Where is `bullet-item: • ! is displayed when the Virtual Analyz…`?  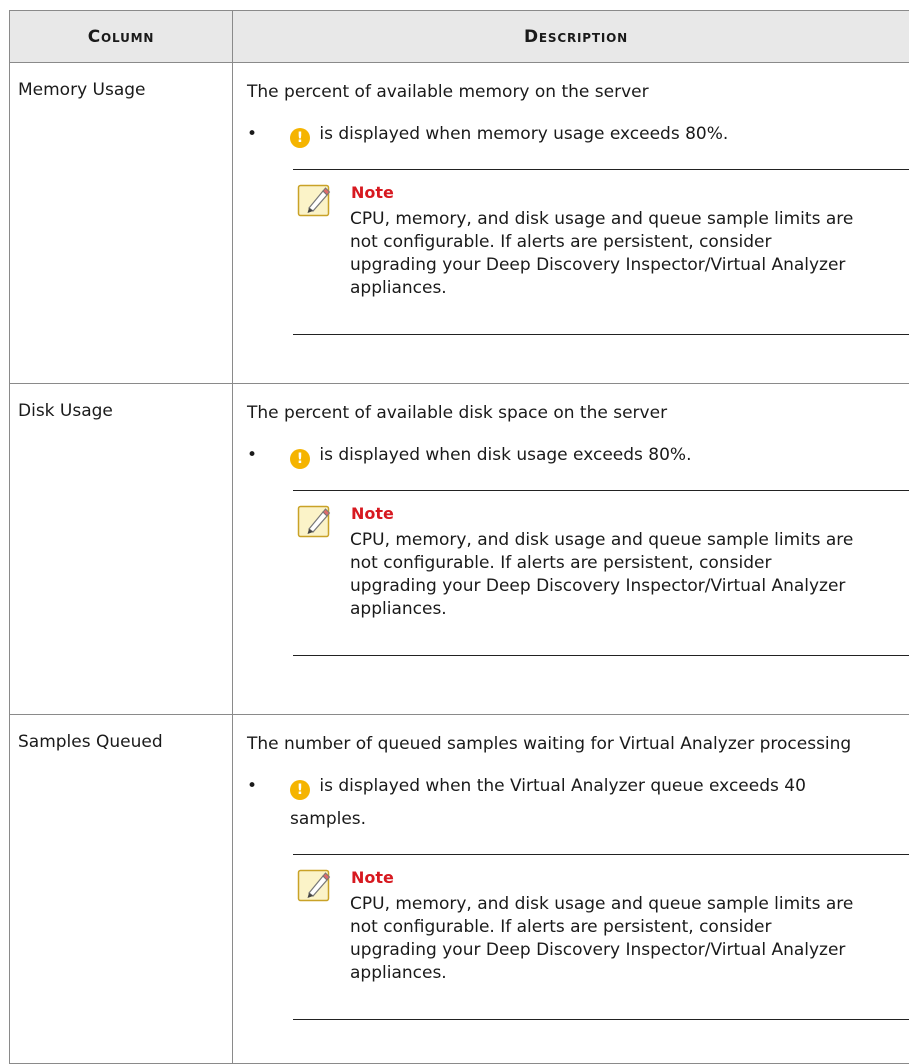 bullet-item: • ! is displayed when the Virtual Analyz… is located at coordinates (548, 803).